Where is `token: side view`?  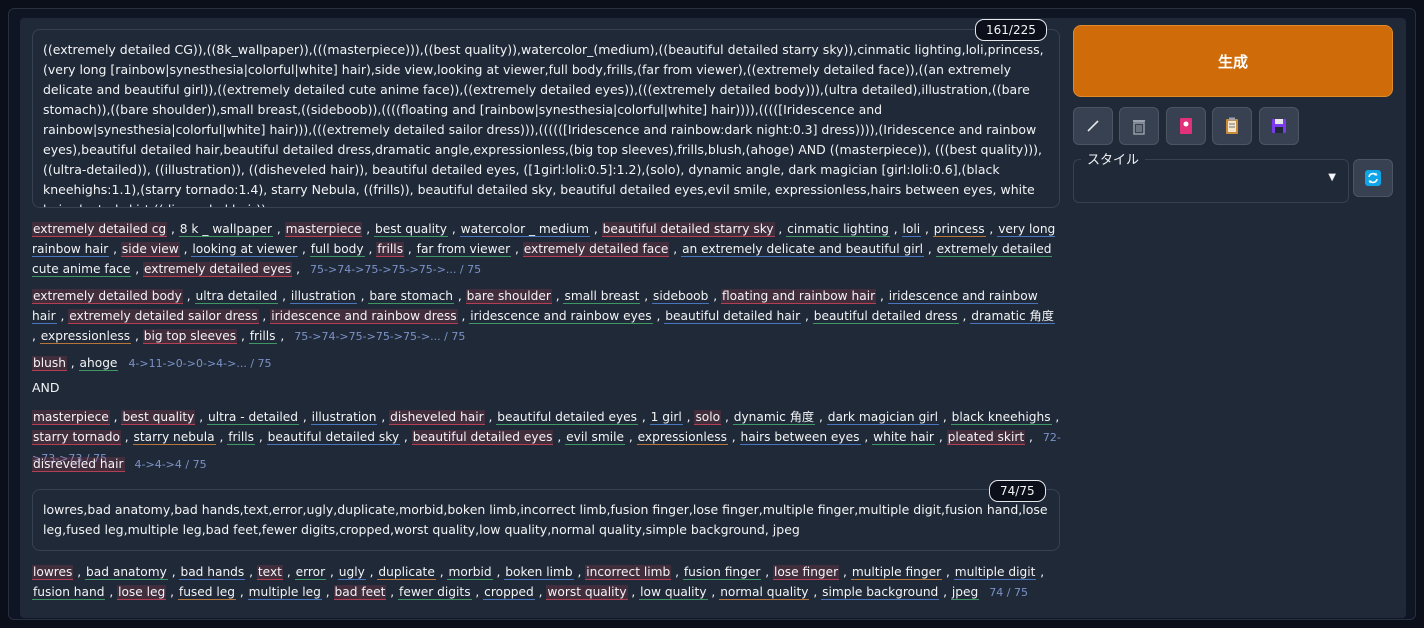
token: side view is located at coordinates (150, 249).